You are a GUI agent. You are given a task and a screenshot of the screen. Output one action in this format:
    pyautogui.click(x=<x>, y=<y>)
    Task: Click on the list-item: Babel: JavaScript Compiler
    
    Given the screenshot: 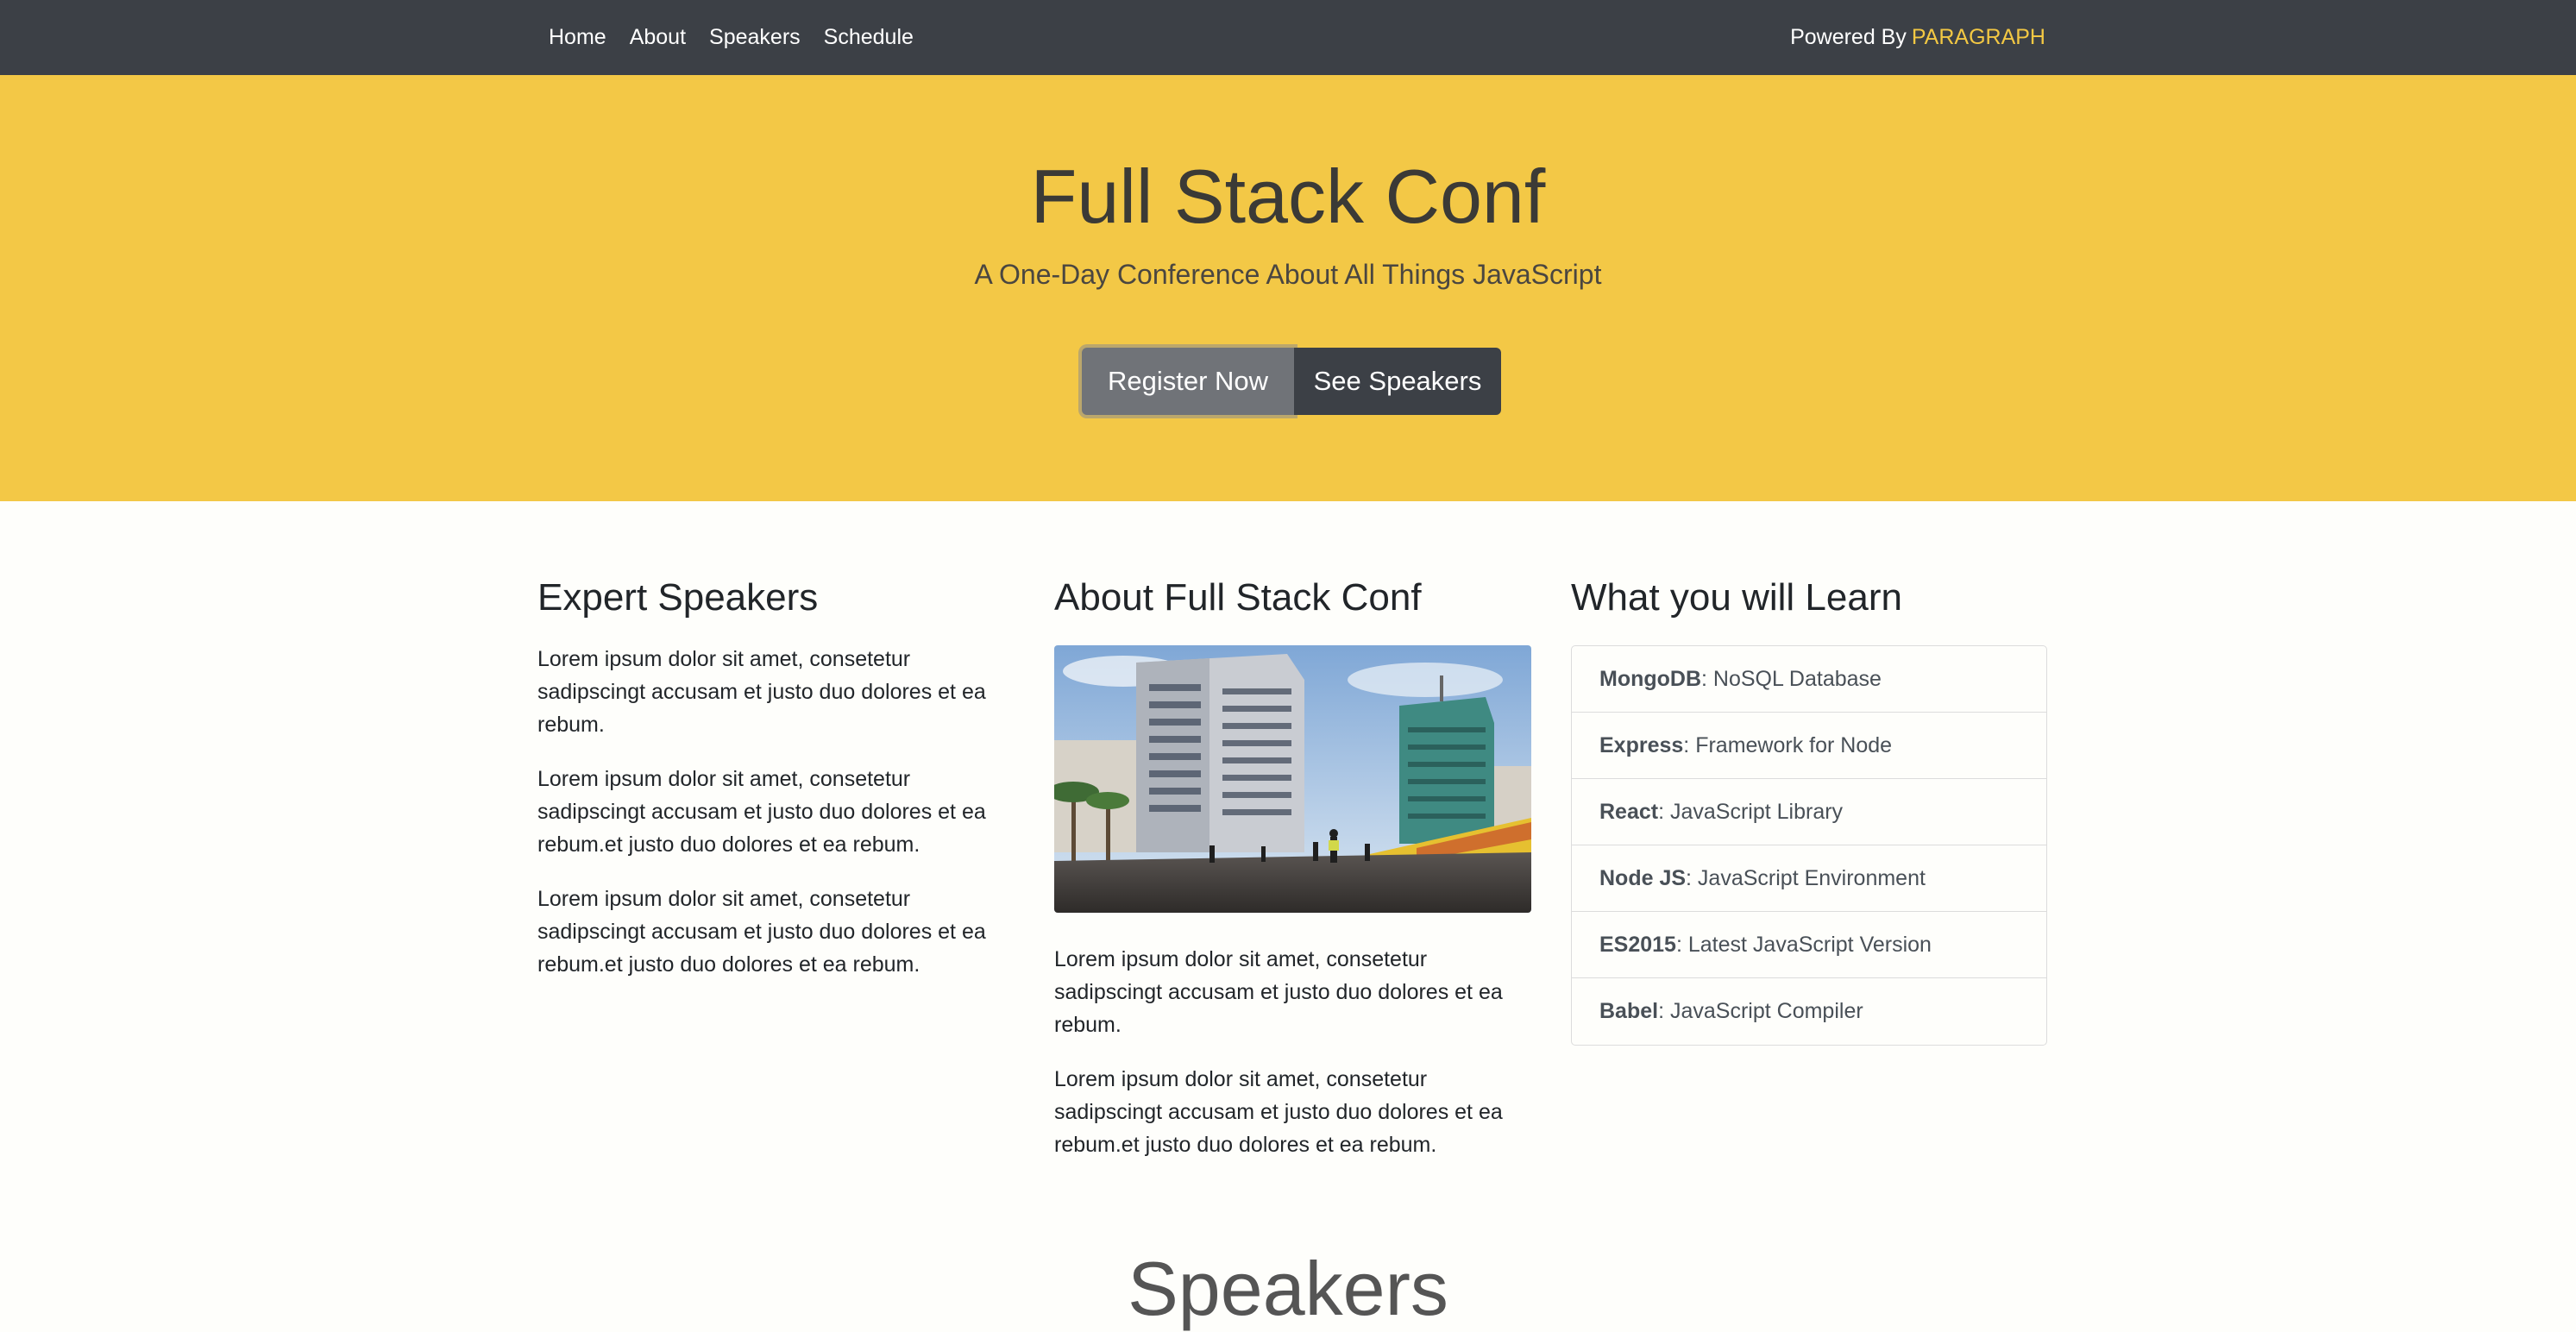 What is the action you would take?
    pyautogui.click(x=1809, y=1012)
    